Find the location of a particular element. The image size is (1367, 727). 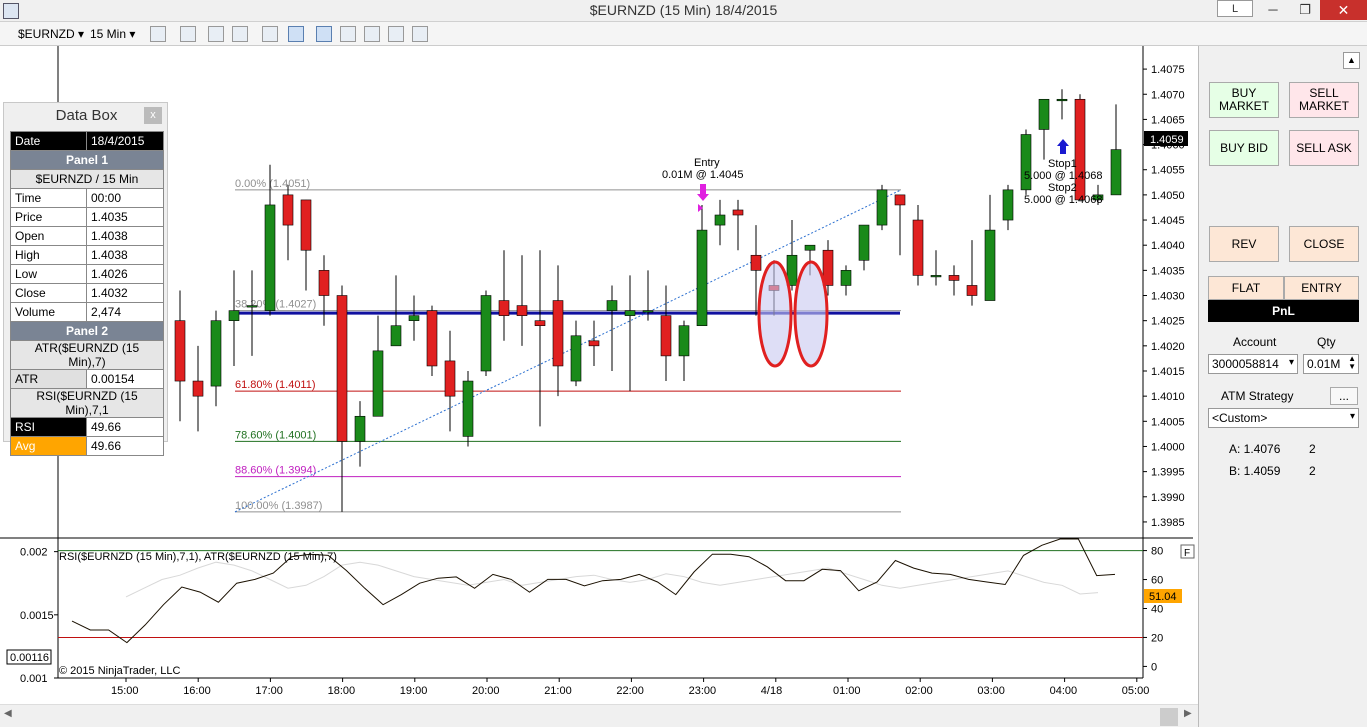

time-tick-label: 4/18 is located at coordinates (771, 691).